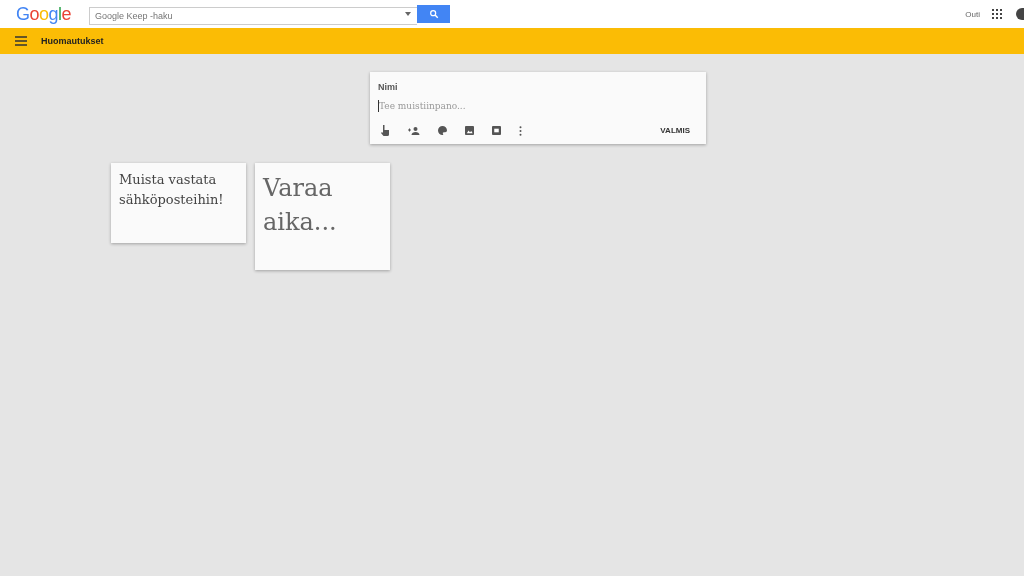 This screenshot has width=1024, height=576. Describe the element at coordinates (675, 130) in the screenshot. I see `done-button: VALMIS` at that location.